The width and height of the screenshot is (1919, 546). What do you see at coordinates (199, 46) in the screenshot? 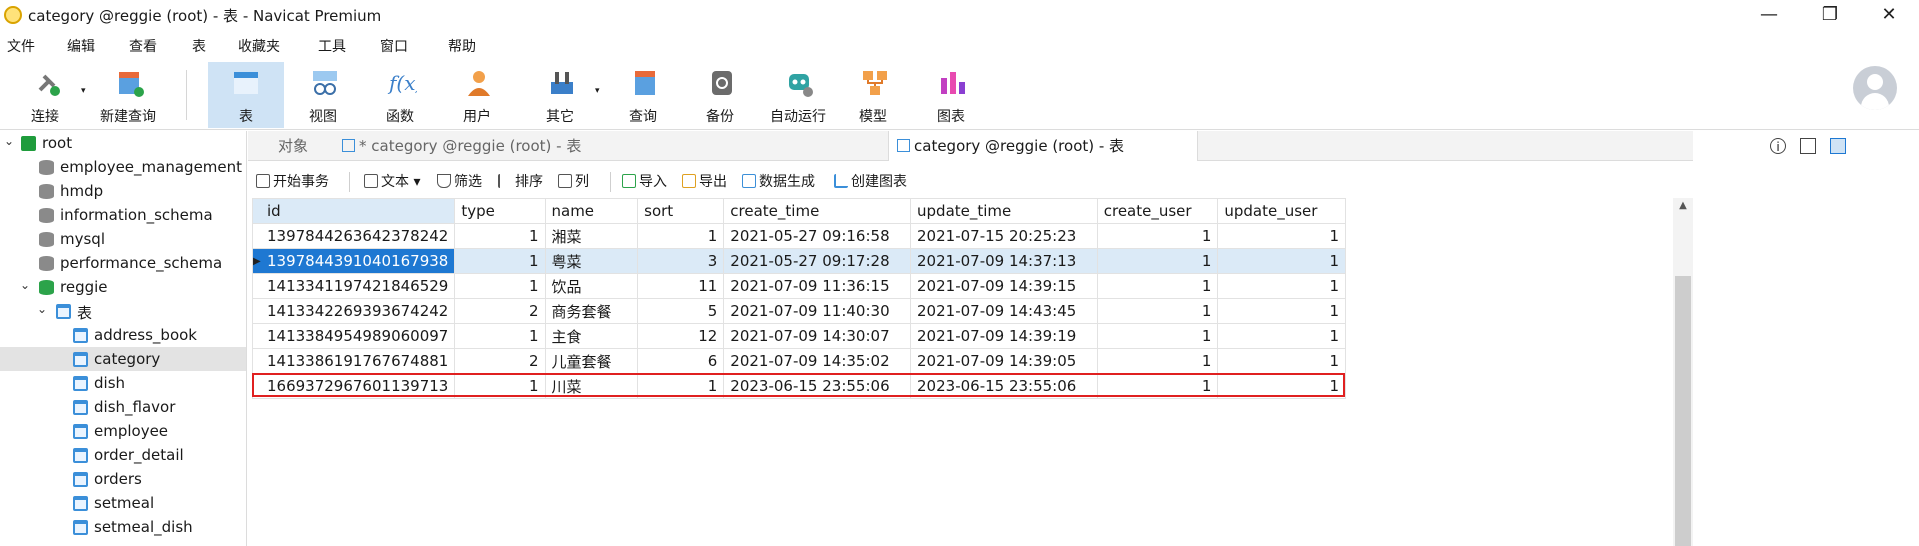
I see `menu-table: 表` at bounding box center [199, 46].